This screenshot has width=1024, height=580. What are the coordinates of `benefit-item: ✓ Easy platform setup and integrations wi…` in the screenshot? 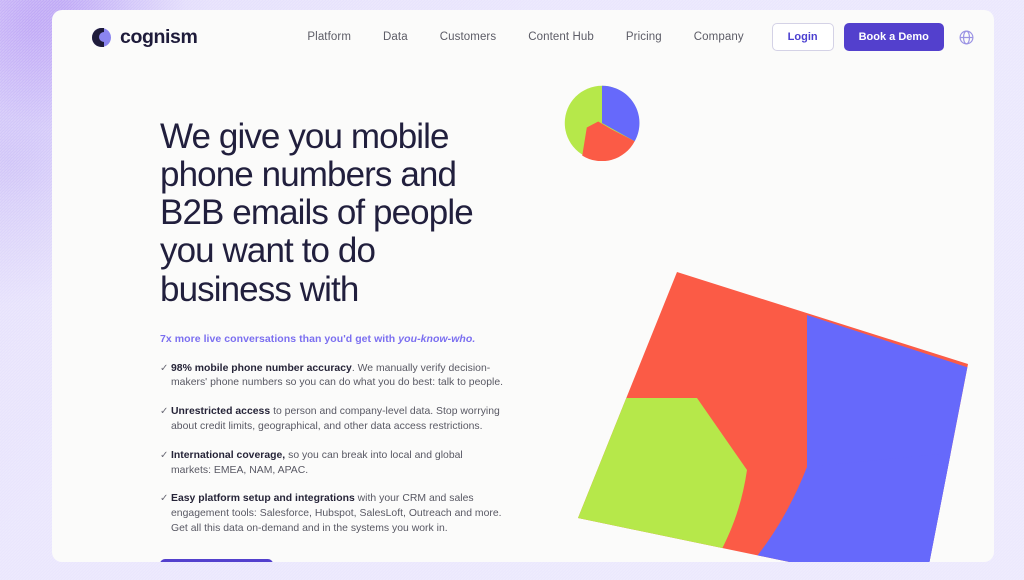 It's located at (332, 514).